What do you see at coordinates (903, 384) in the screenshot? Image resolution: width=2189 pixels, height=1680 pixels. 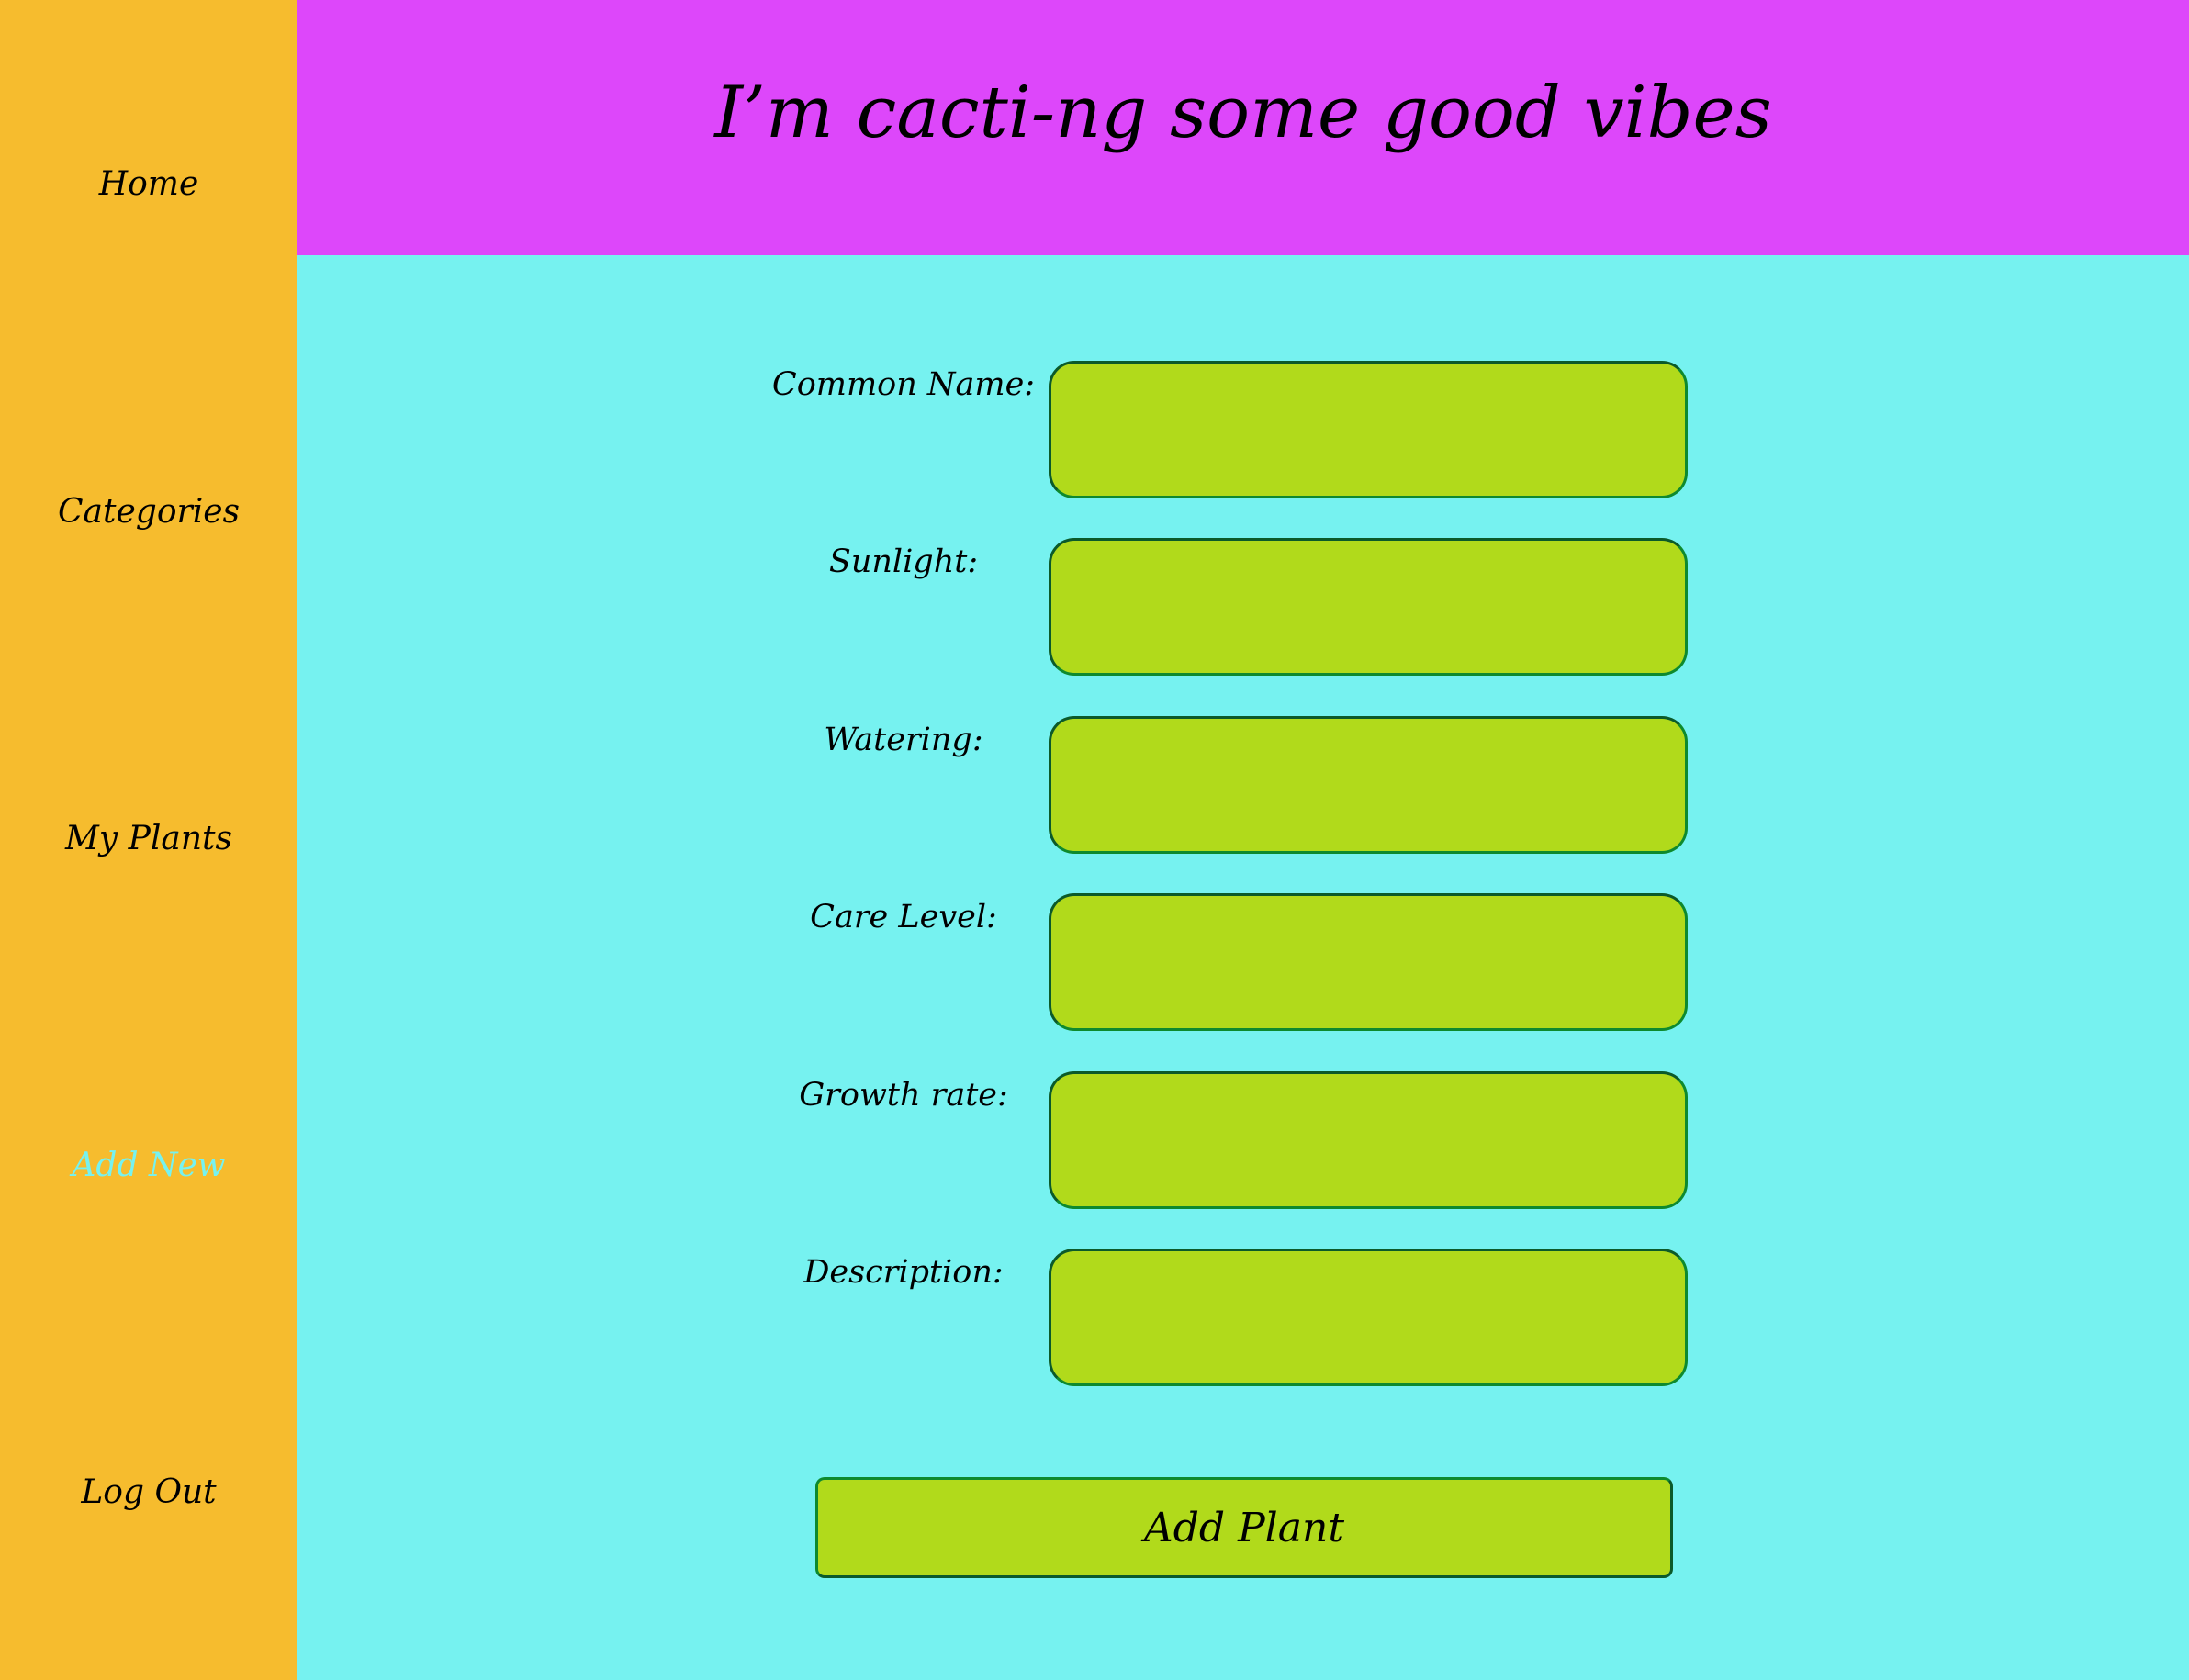 I see `common-name-label: Common Name:` at bounding box center [903, 384].